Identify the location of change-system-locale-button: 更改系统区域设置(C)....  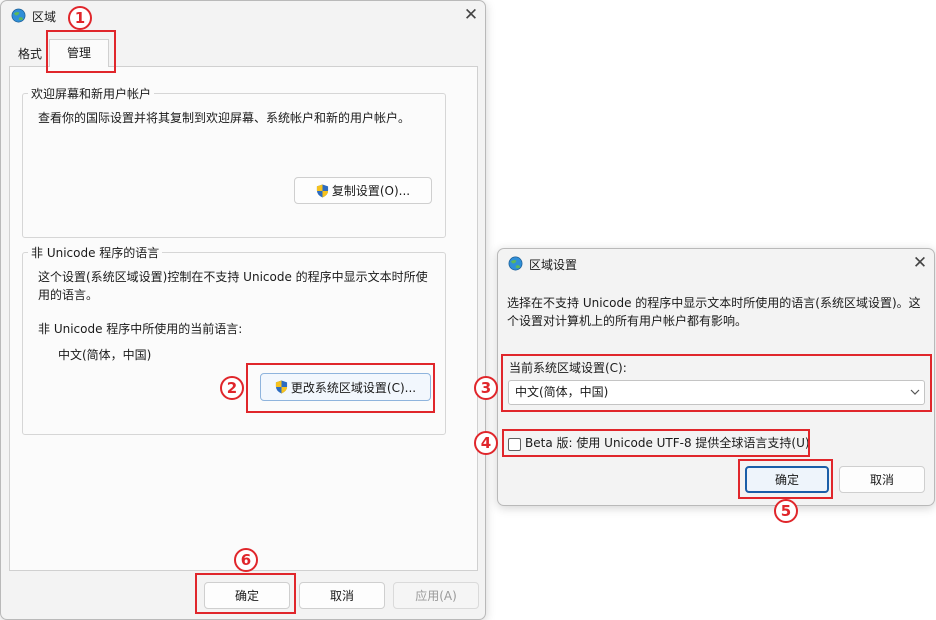
(345, 387).